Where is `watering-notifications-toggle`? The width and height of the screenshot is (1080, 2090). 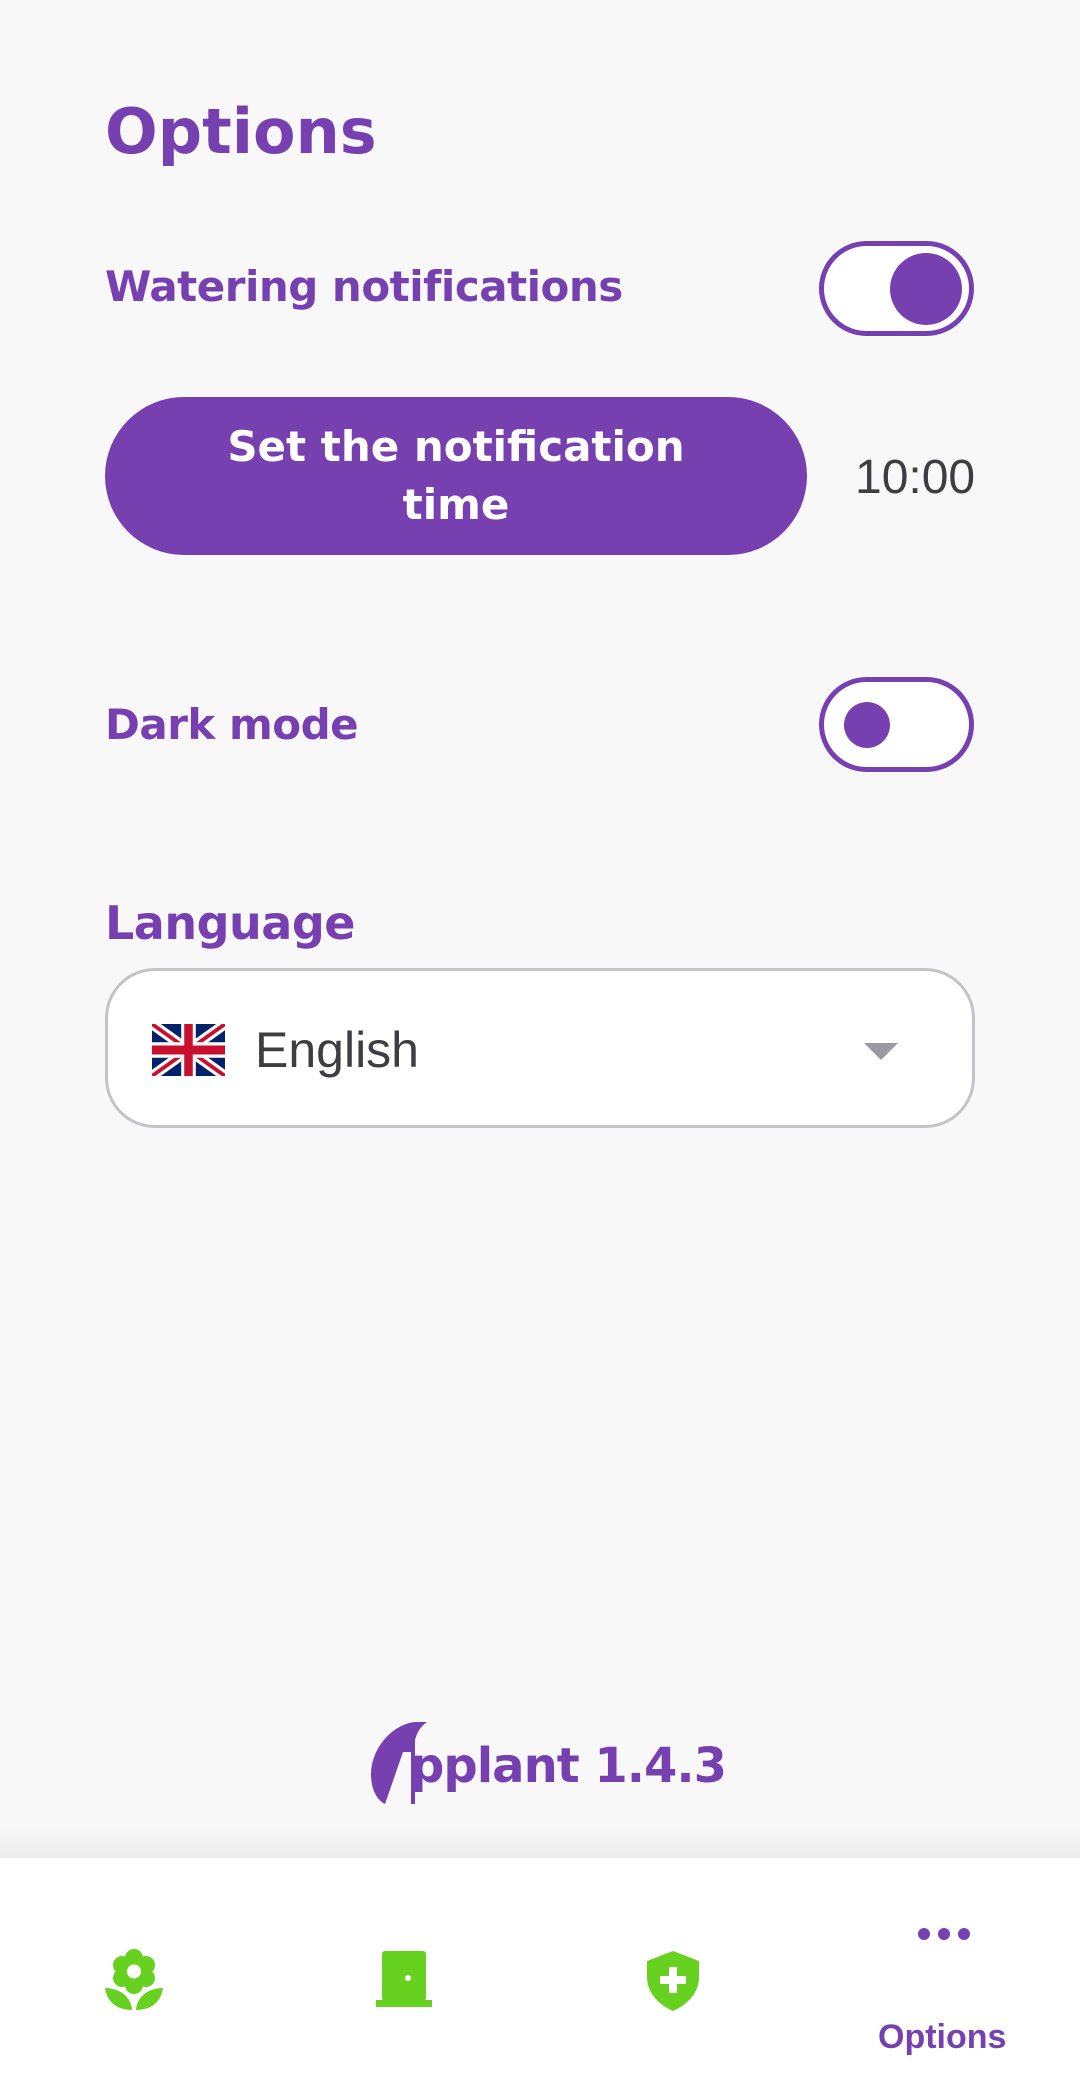 watering-notifications-toggle is located at coordinates (896, 288).